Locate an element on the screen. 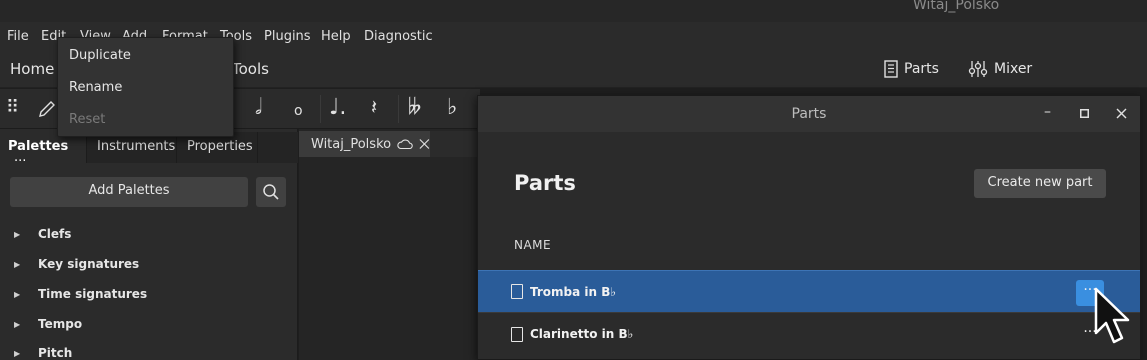 The image size is (1147, 360). score-view is located at coordinates (389, 244).